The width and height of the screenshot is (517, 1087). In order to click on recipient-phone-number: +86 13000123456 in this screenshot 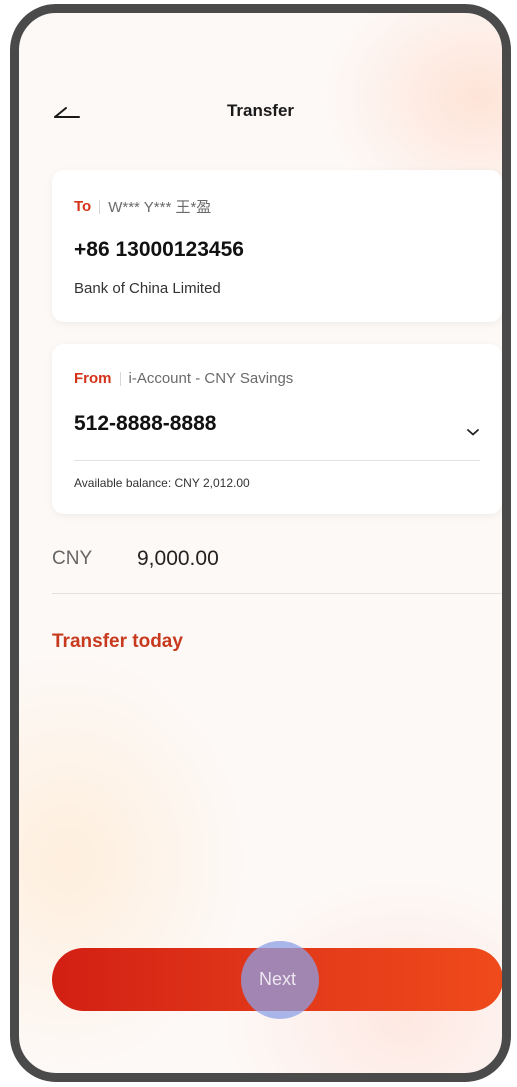, I will do `click(159, 249)`.